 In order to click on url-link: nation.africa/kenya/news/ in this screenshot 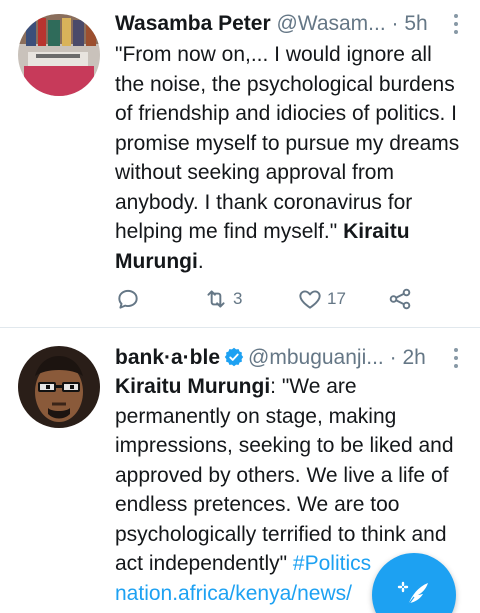, I will do `click(233, 593)`.